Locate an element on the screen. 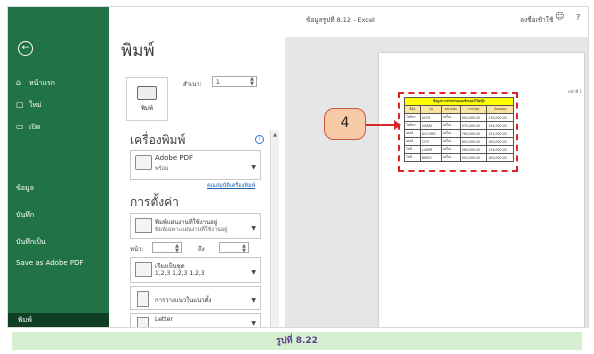 Image resolution: width=594 pixels, height=354 pixels. portrait-icon is located at coordinates (143, 299).